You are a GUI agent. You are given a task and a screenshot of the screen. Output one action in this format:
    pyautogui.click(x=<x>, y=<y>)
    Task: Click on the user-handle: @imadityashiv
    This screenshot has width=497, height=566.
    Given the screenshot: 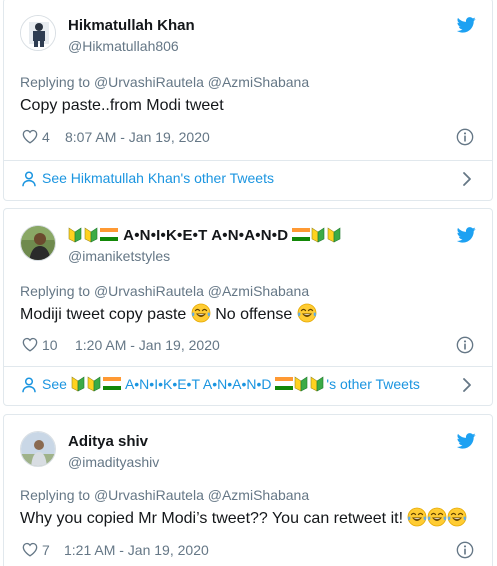 What is the action you would take?
    pyautogui.click(x=113, y=462)
    